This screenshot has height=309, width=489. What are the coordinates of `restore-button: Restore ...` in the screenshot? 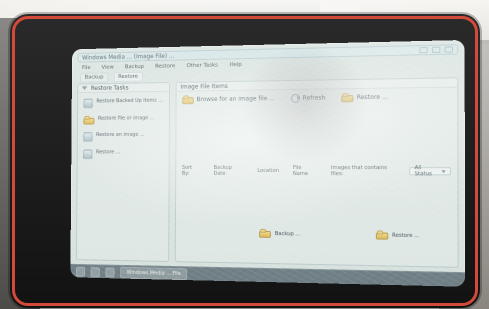 It's located at (365, 98).